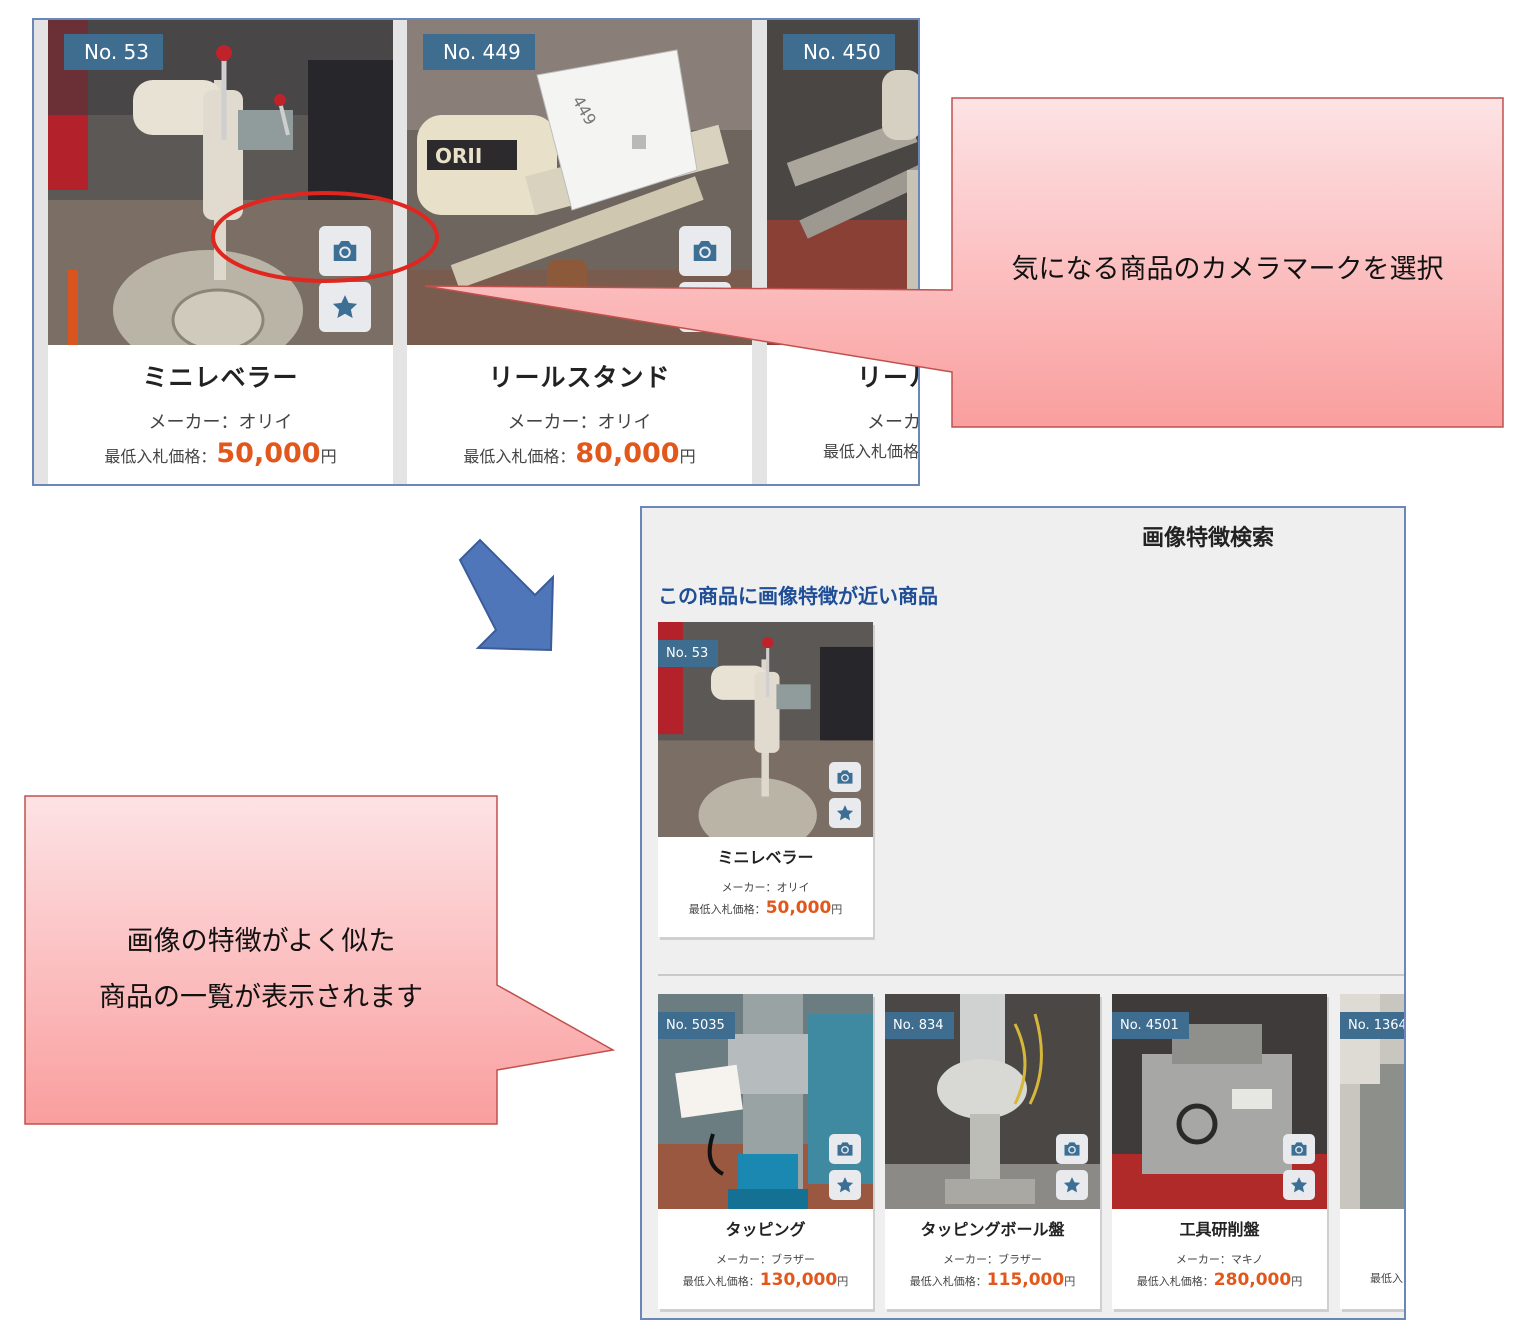  I want to click on panel-title: 画像特徴検索, so click(1208, 538).